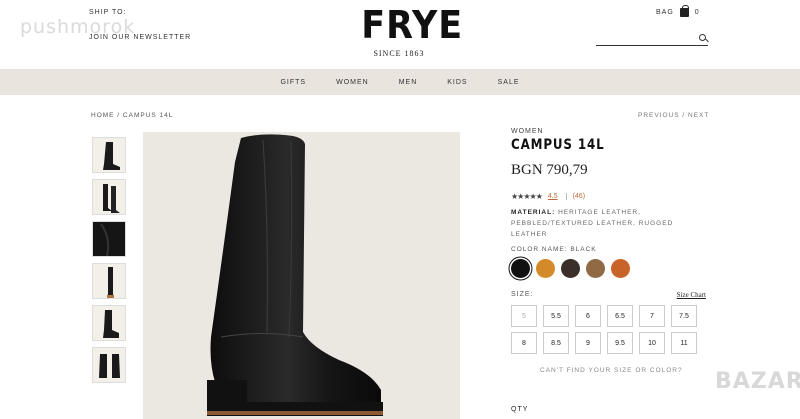 This screenshot has height=419, width=800. What do you see at coordinates (520, 409) in the screenshot?
I see `qty-label: QTY` at bounding box center [520, 409].